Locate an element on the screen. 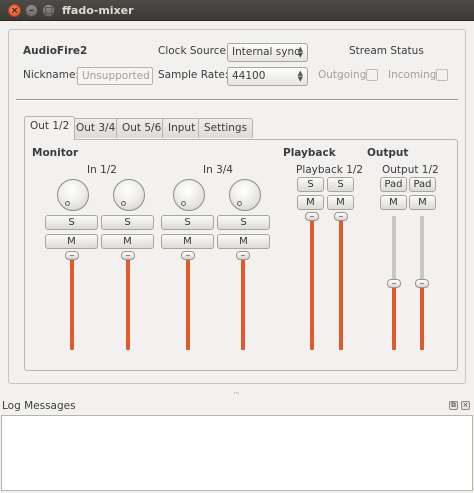 Image resolution: width=474 pixels, height=493 pixels. sample-rate-label: Sample Rate: is located at coordinates (193, 75).